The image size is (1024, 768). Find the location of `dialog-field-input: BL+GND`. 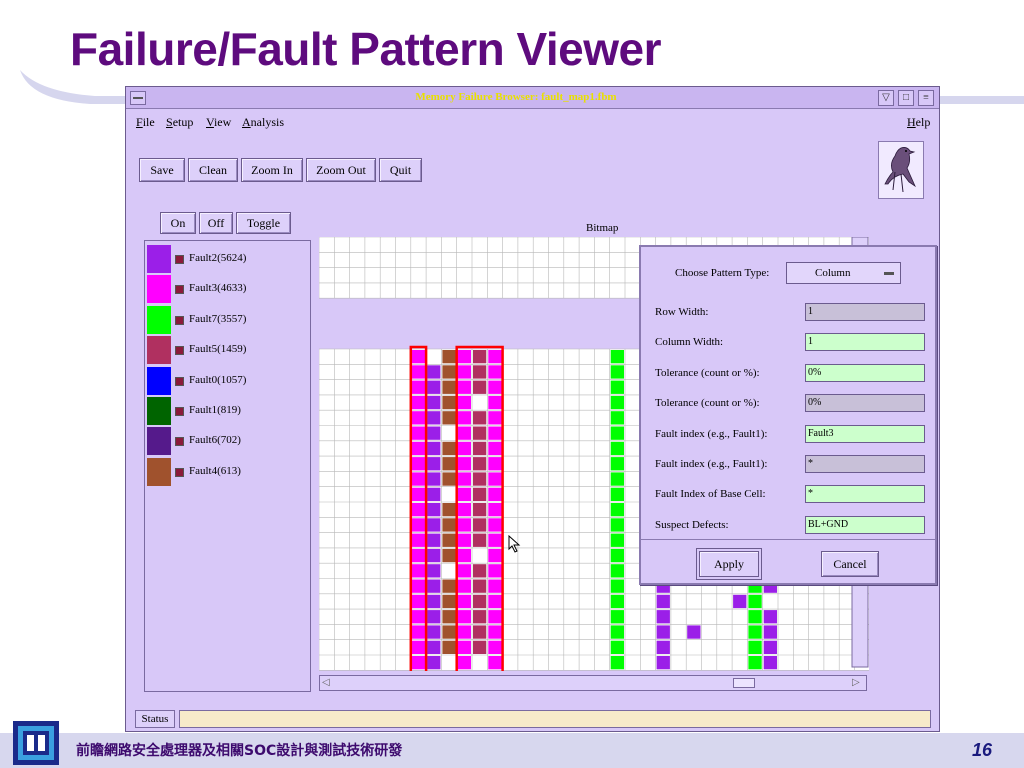

dialog-field-input: BL+GND is located at coordinates (865, 524).